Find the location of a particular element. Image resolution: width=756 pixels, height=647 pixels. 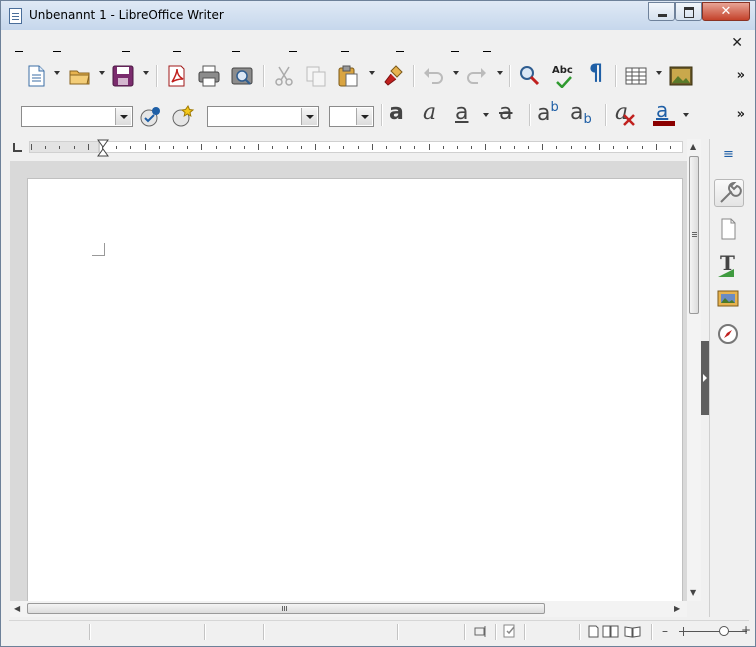

table-dropdown-arrow is located at coordinates (659, 73).